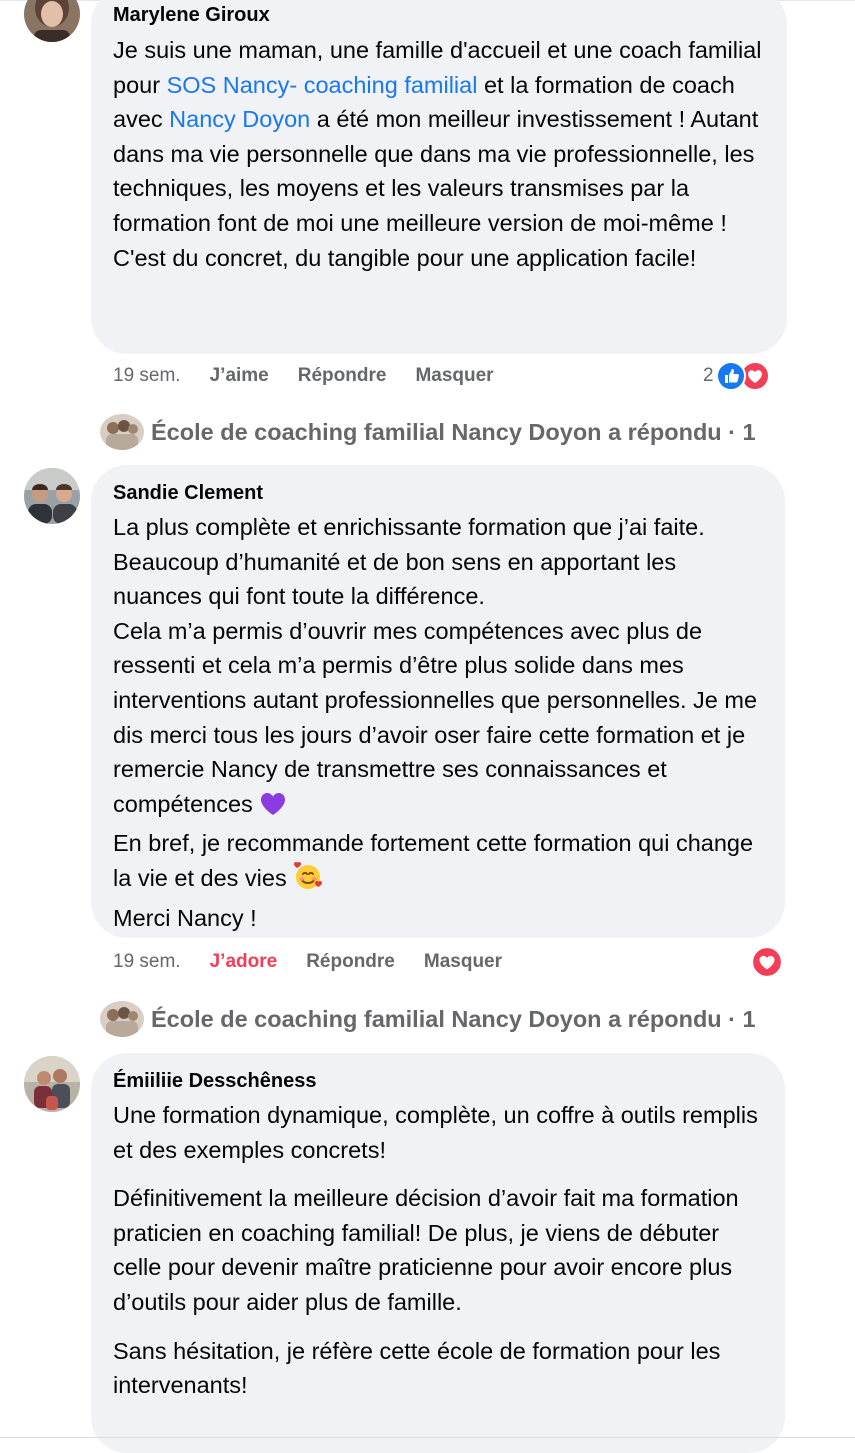 The width and height of the screenshot is (855, 1453). Describe the element at coordinates (441, 15) in the screenshot. I see `comment-author: Marylene Giroux` at that location.